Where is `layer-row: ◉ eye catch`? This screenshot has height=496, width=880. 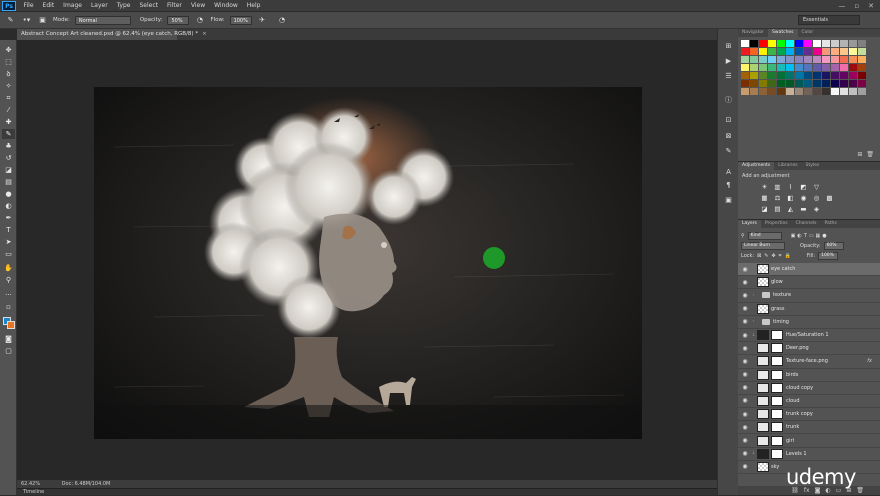
layer-row: ◉ eye catch is located at coordinates (809, 270).